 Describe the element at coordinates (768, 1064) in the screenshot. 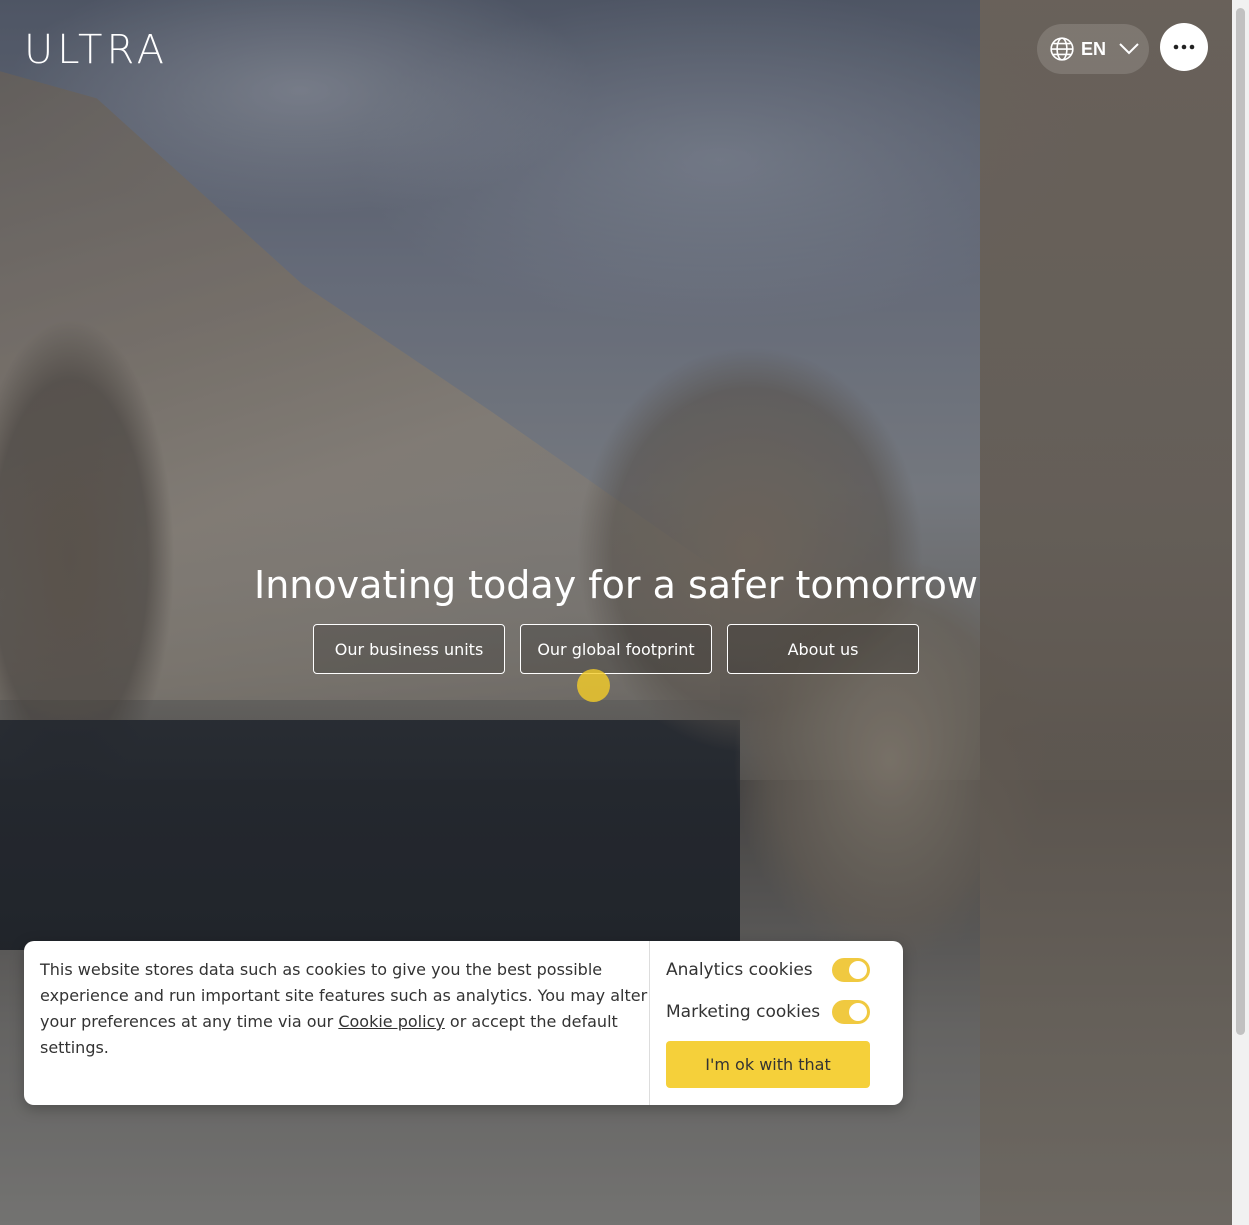

I see `accept-cookies-button: I'm ok with that` at that location.